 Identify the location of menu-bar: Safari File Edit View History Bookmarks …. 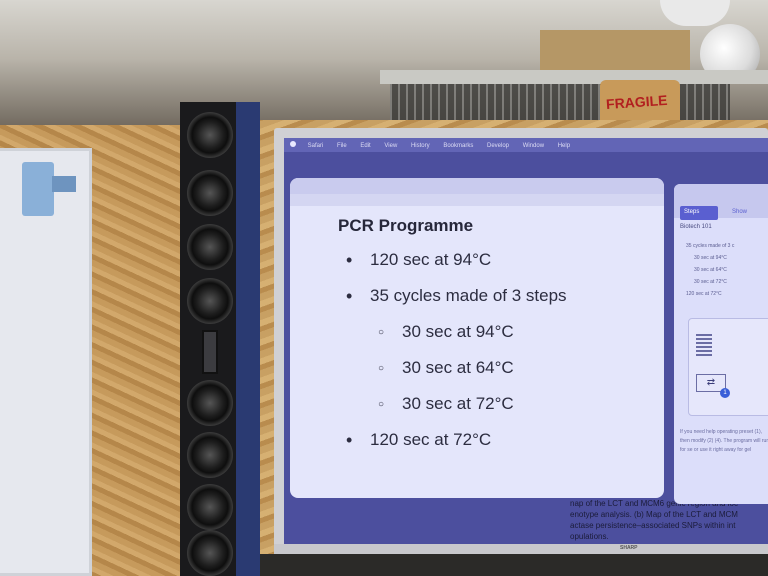
(526, 145).